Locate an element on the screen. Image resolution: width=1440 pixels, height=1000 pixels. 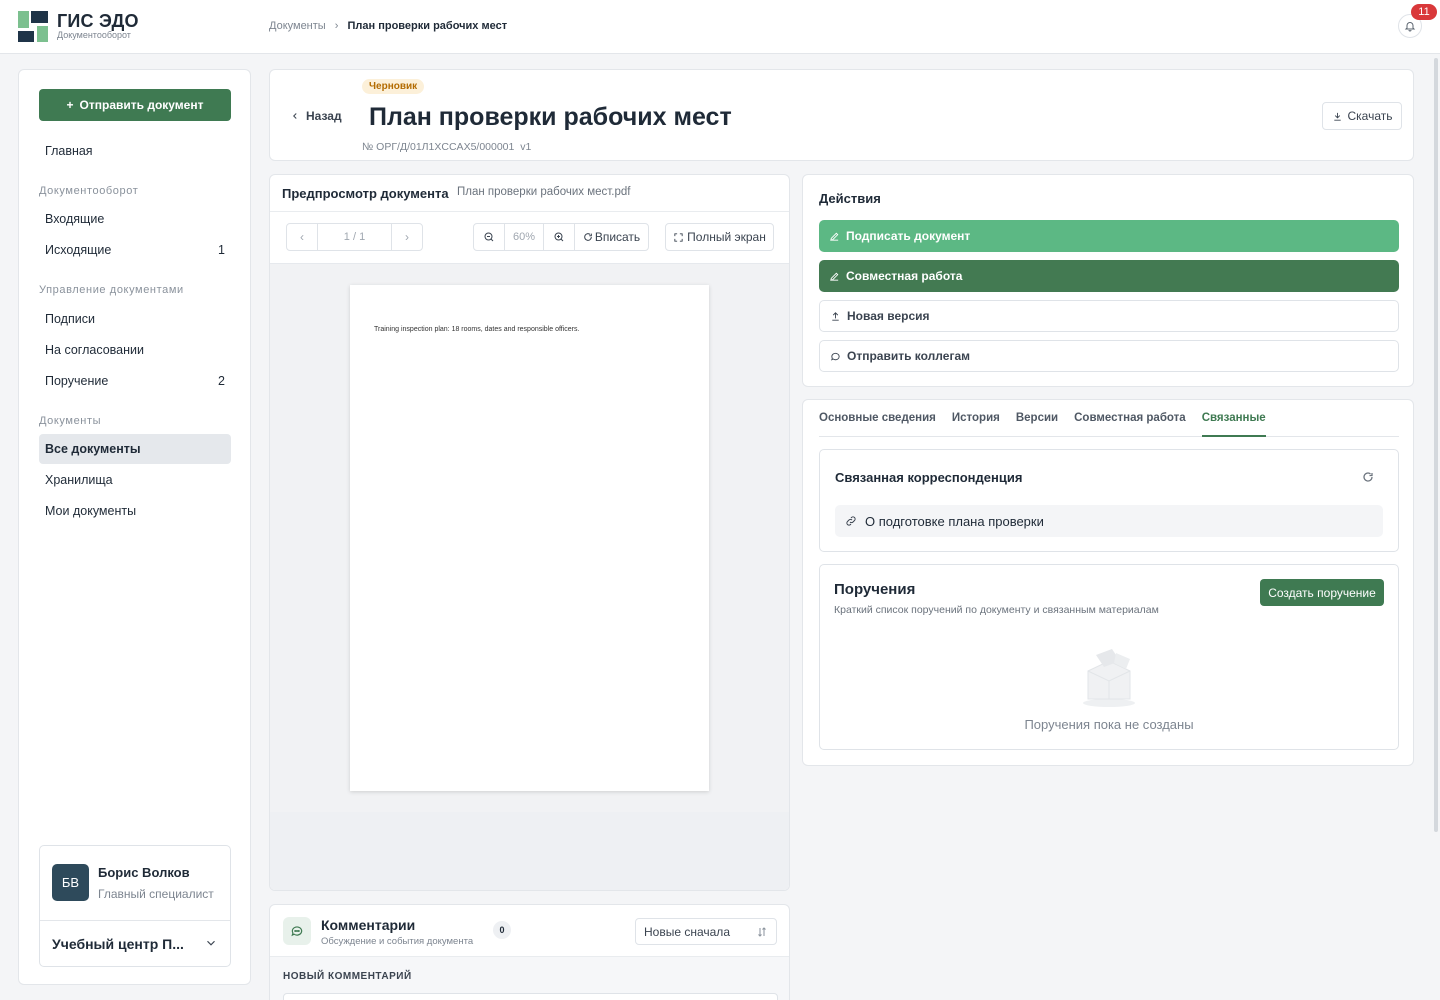
preview-filename: План проверки рабочих мест.pdf is located at coordinates (544, 192).